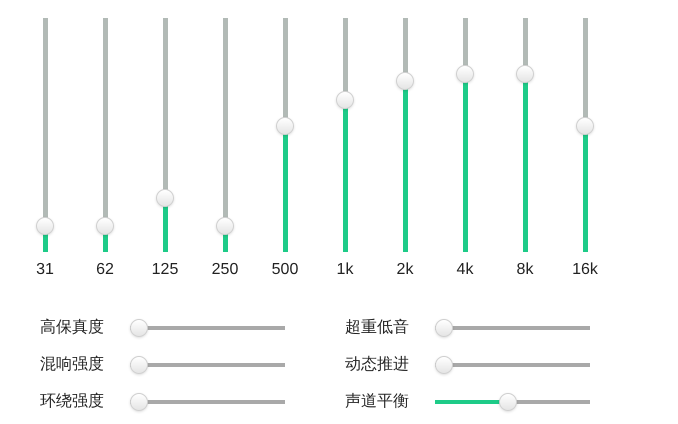 The height and width of the screenshot is (424, 678). I want to click on frequency-label: 250, so click(225, 270).